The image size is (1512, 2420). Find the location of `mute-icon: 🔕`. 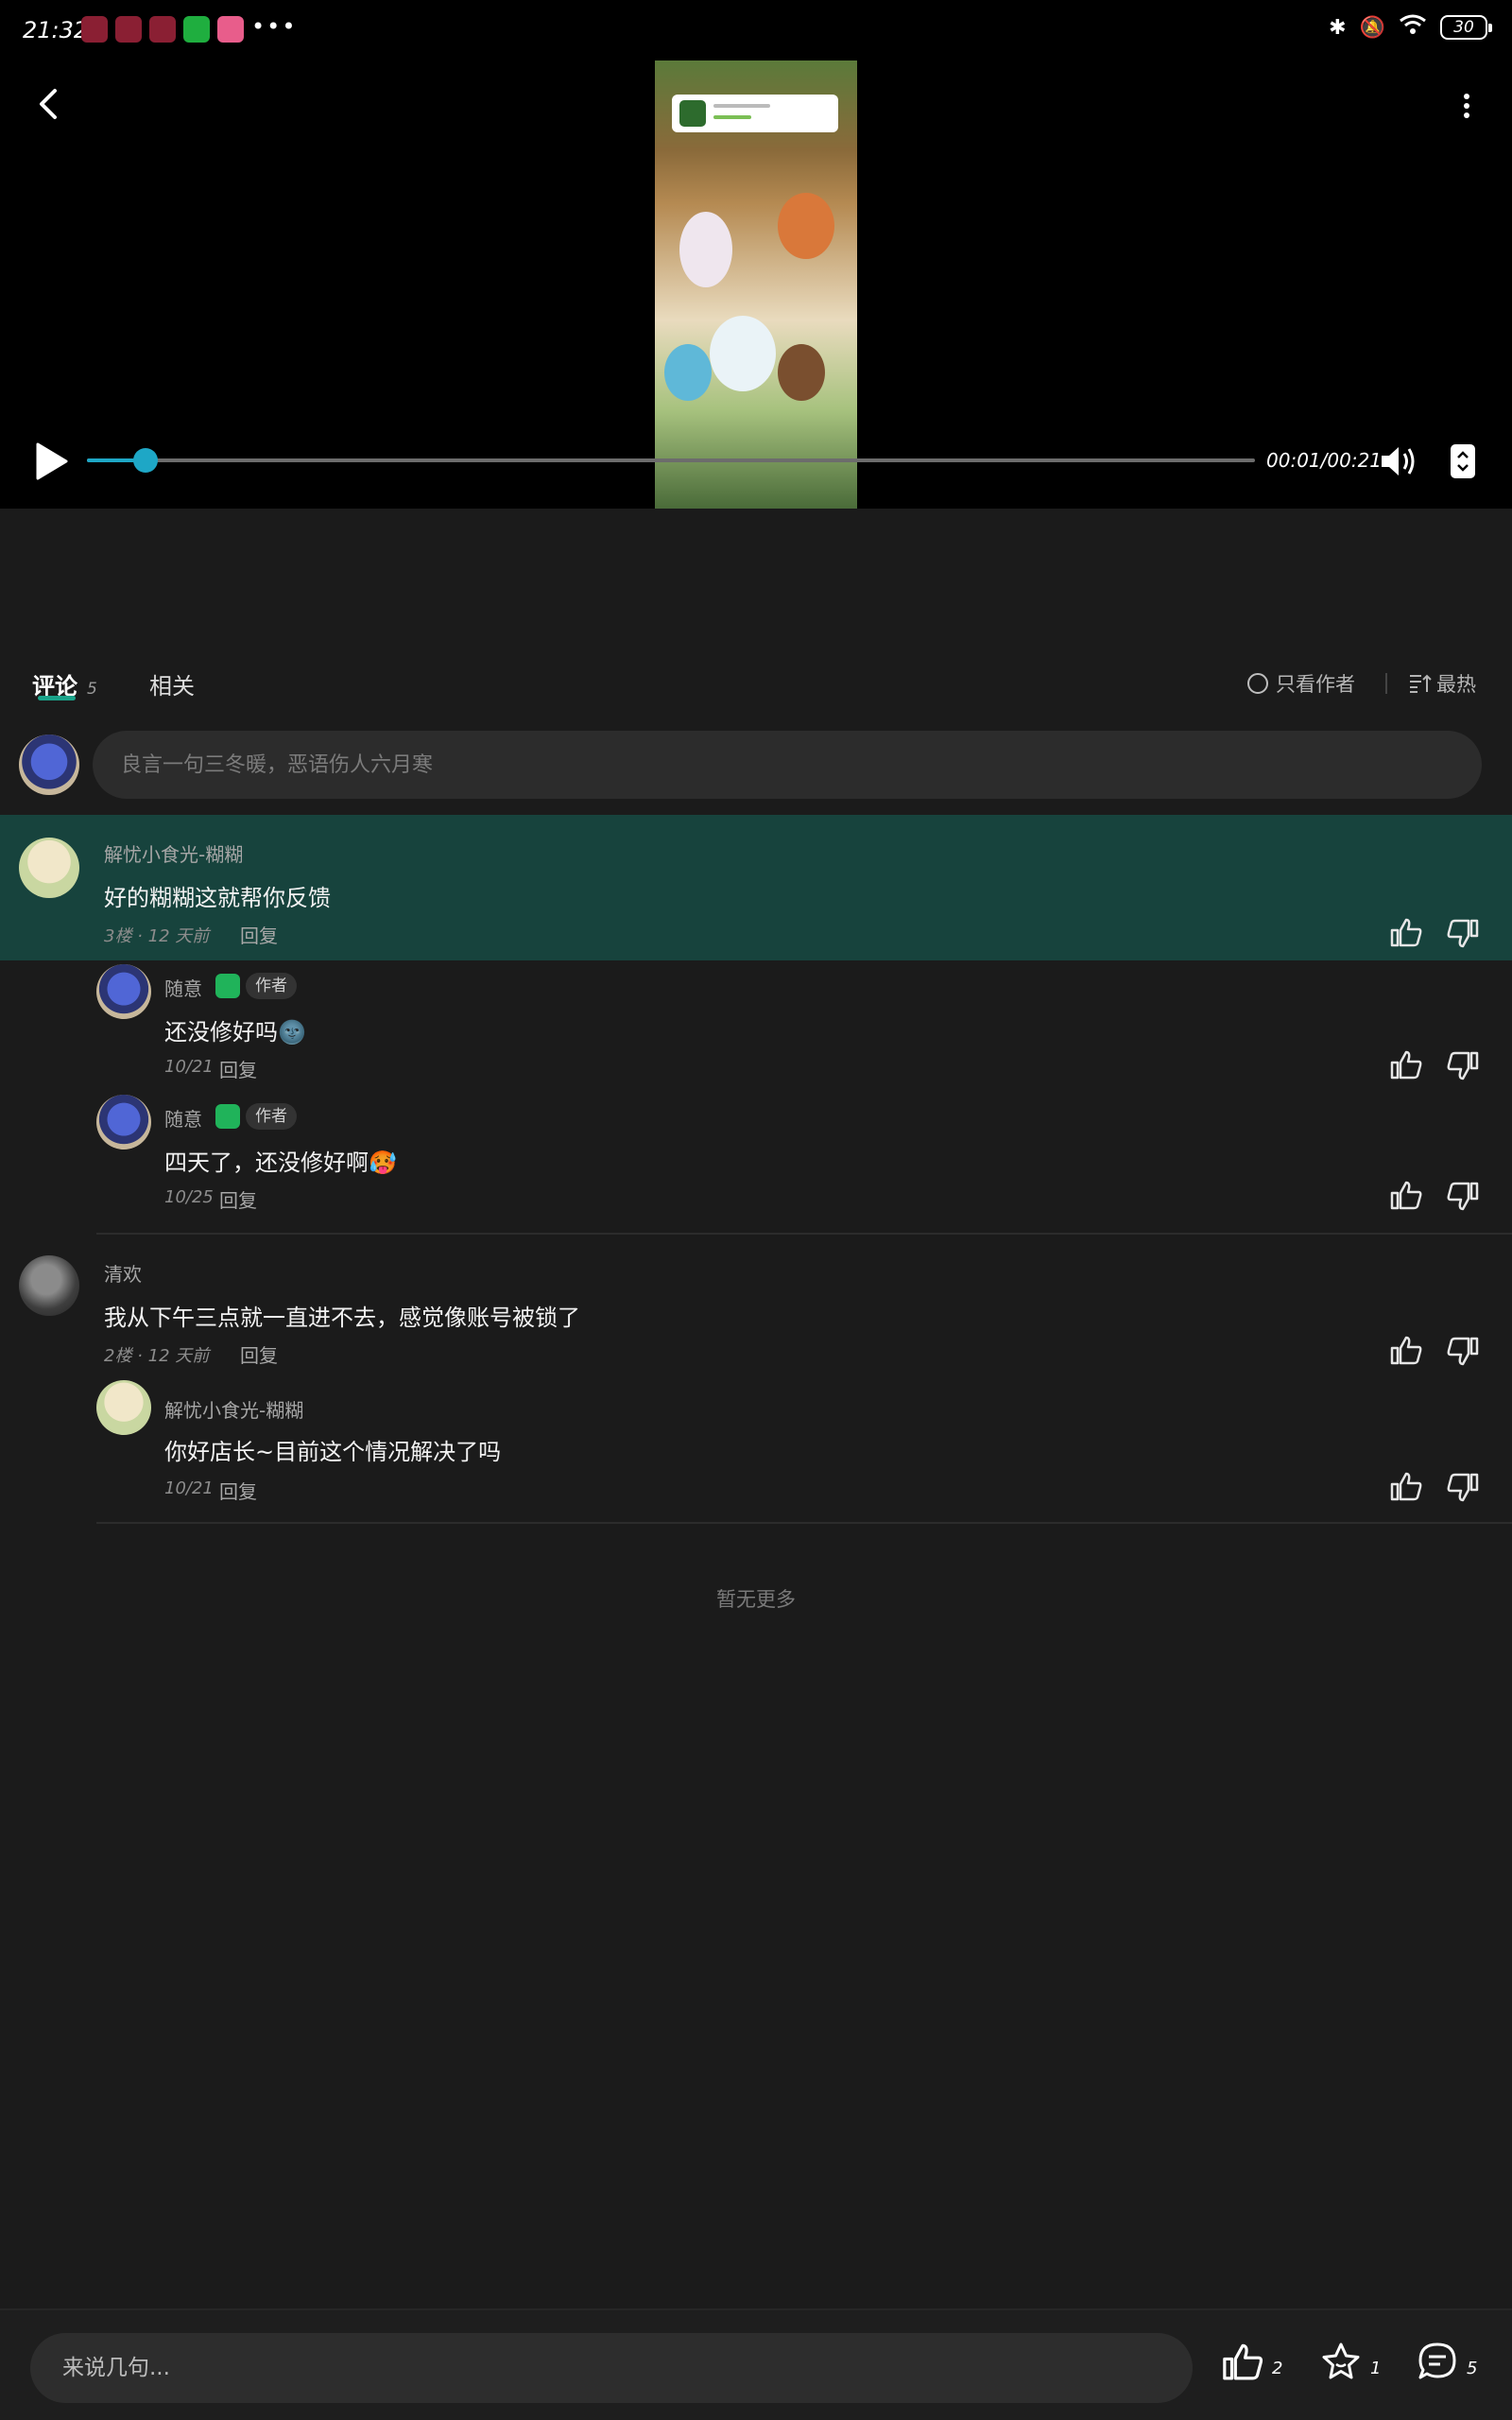

mute-icon: 🔕 is located at coordinates (1372, 28).